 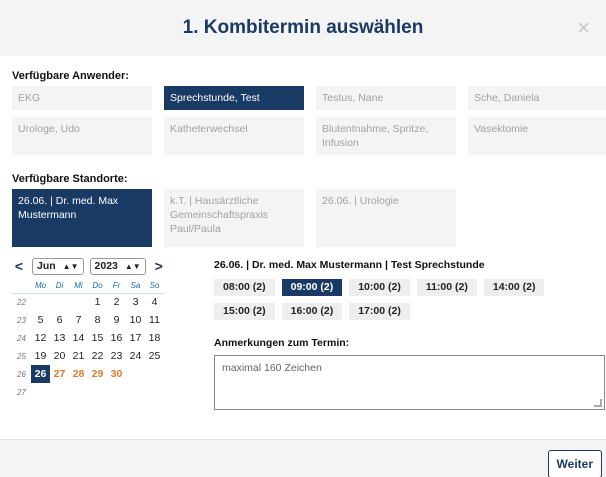 I want to click on anwender-option: Katheterwechsel, so click(x=234, y=136).